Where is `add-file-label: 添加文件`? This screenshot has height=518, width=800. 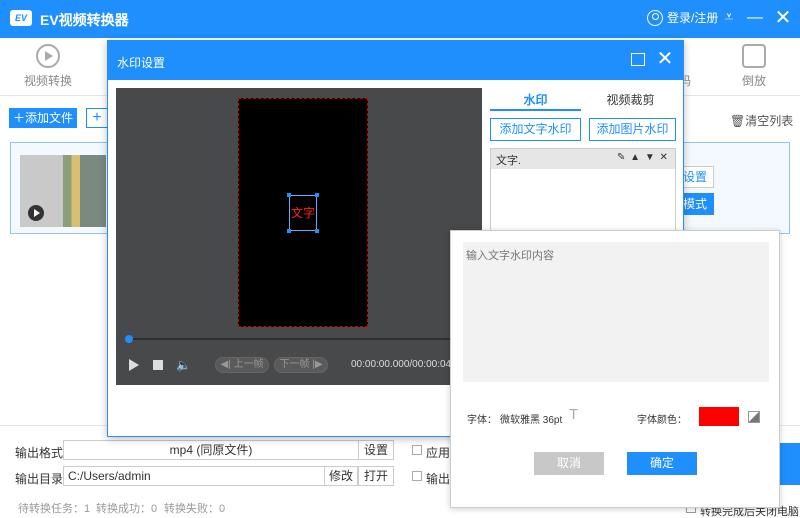
add-file-label: 添加文件 is located at coordinates (49, 118).